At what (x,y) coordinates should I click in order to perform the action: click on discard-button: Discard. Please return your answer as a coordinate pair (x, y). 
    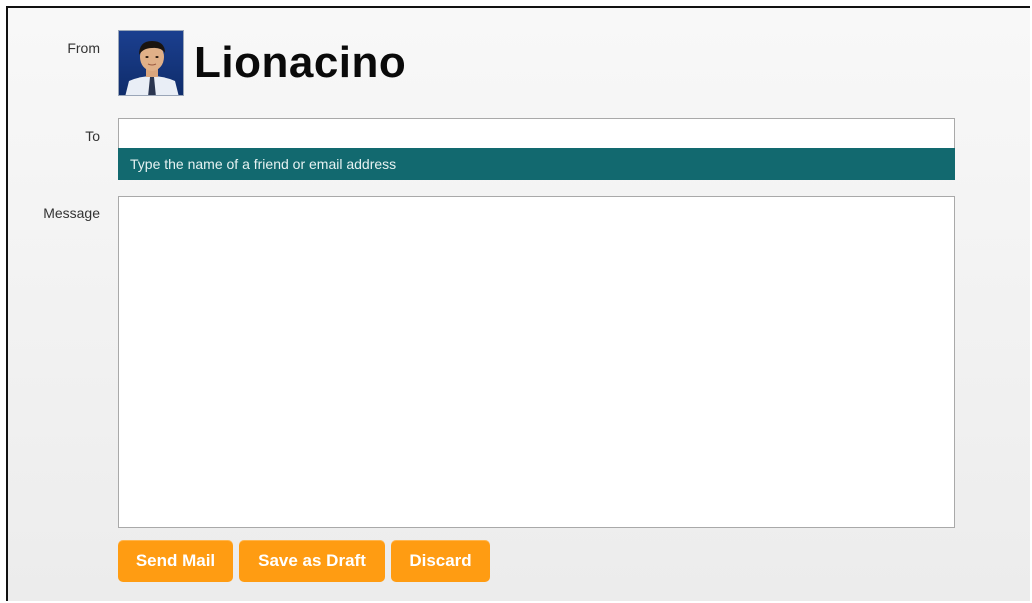
    Looking at the image, I should click on (440, 561).